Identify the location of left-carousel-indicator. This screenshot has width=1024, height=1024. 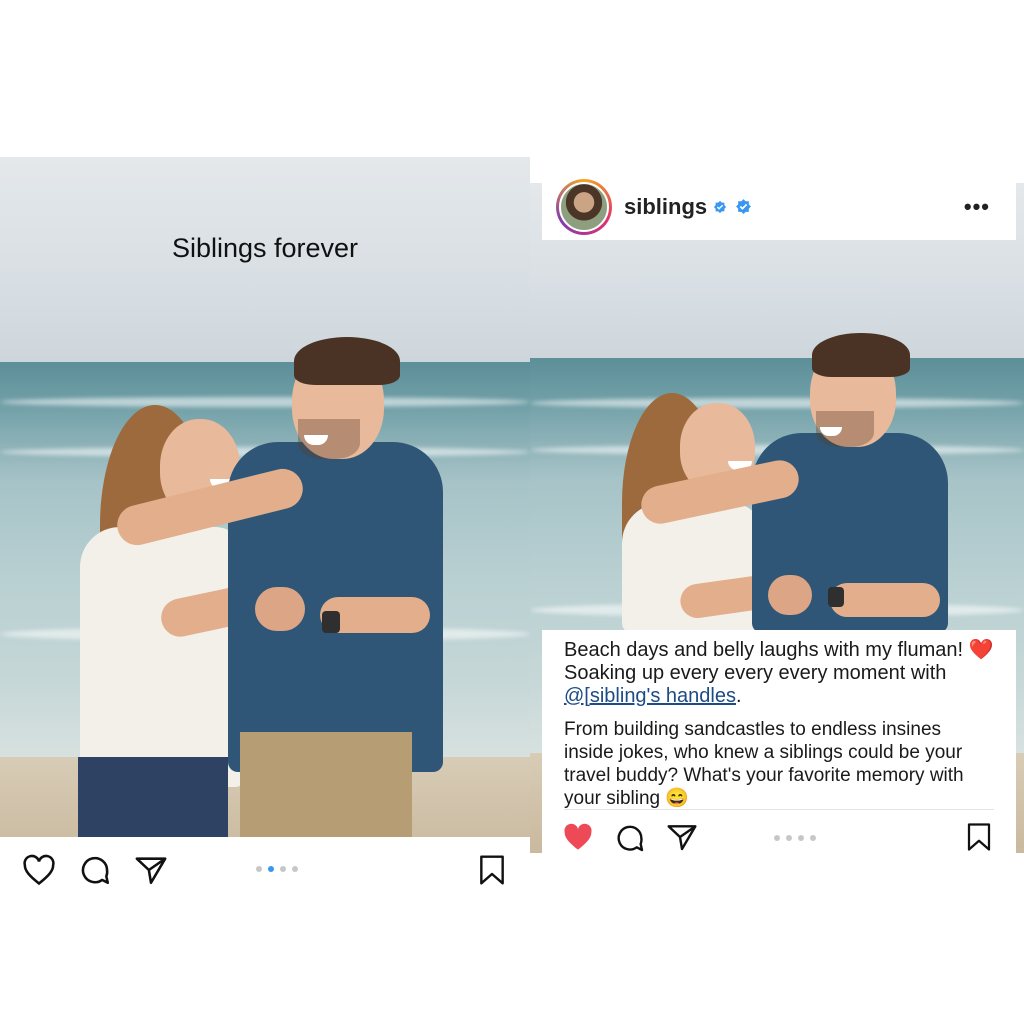
(277, 869).